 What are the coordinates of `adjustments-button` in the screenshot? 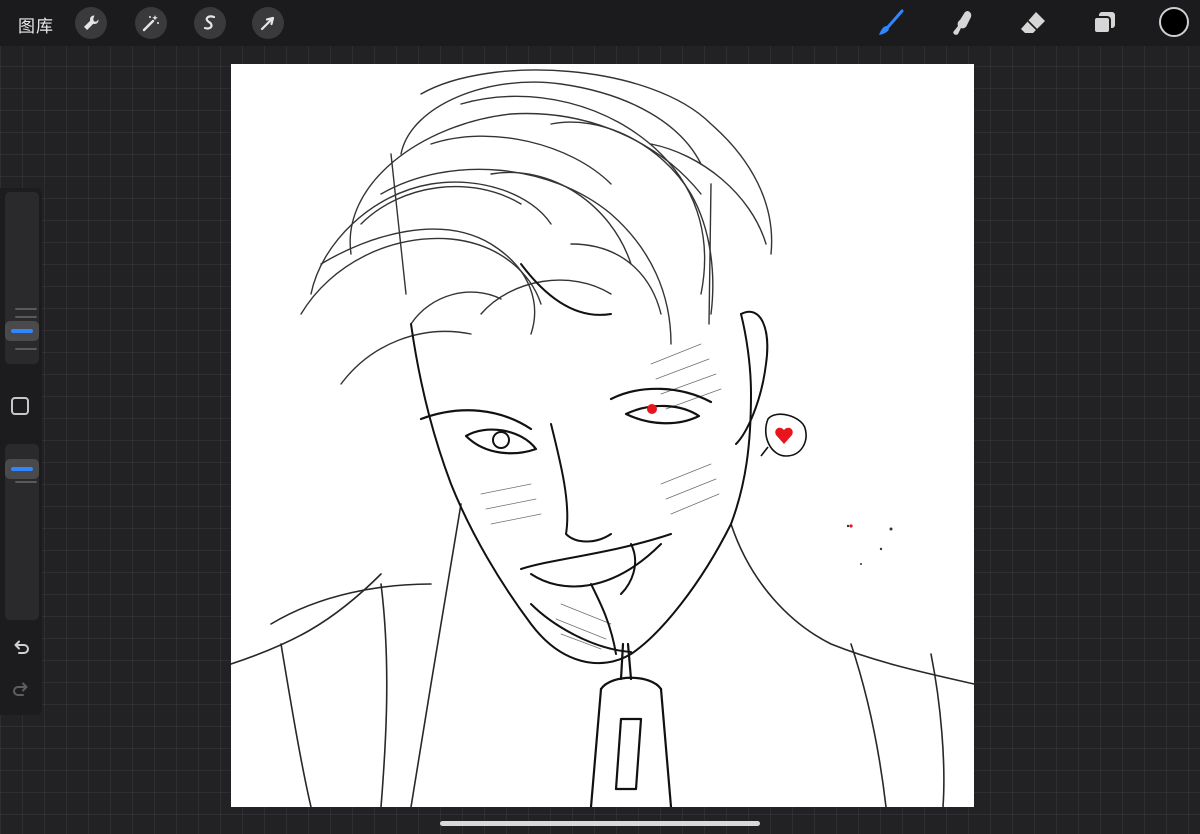 It's located at (151, 23).